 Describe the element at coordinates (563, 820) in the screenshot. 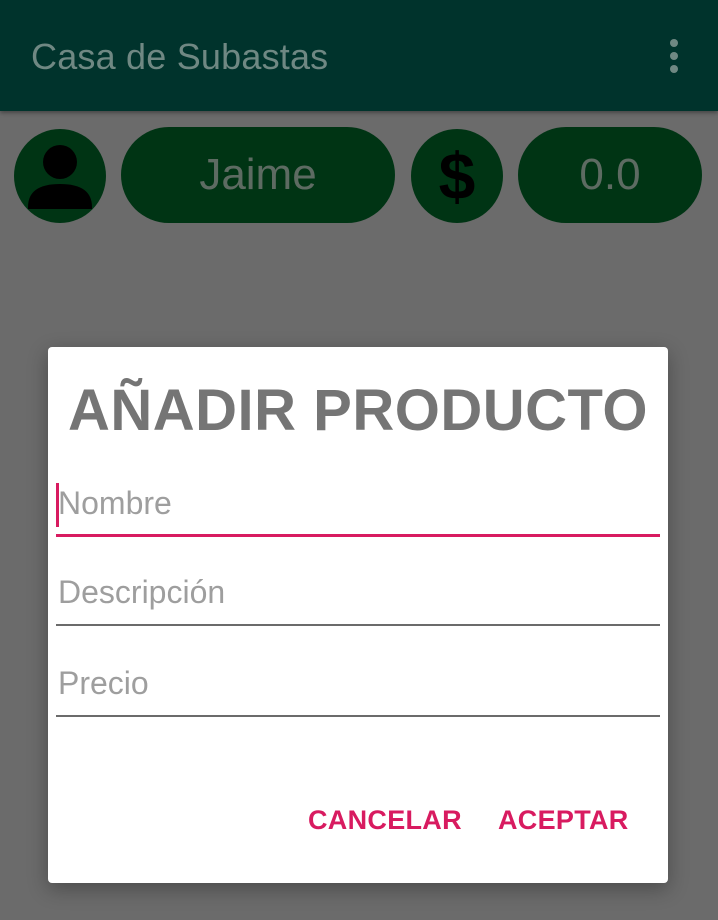

I see `accept-button: ACEPTAR` at that location.